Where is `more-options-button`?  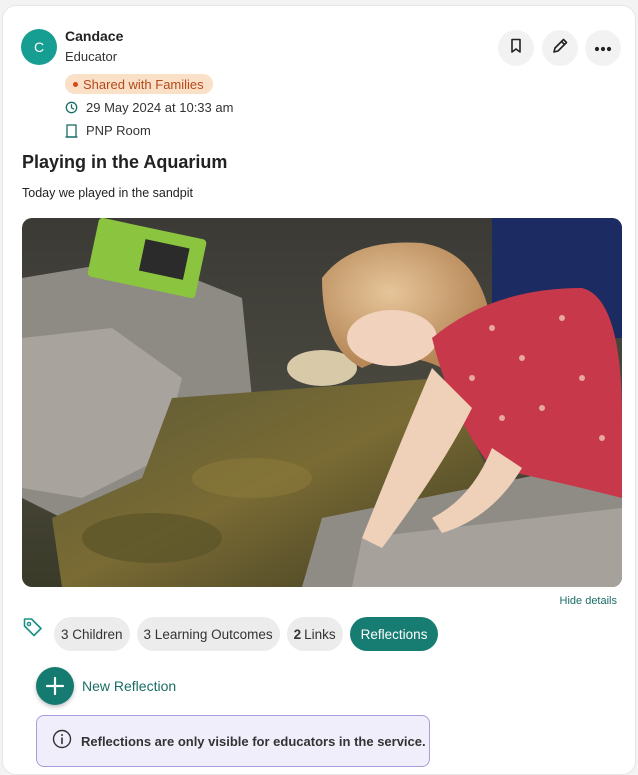
more-options-button is located at coordinates (603, 48).